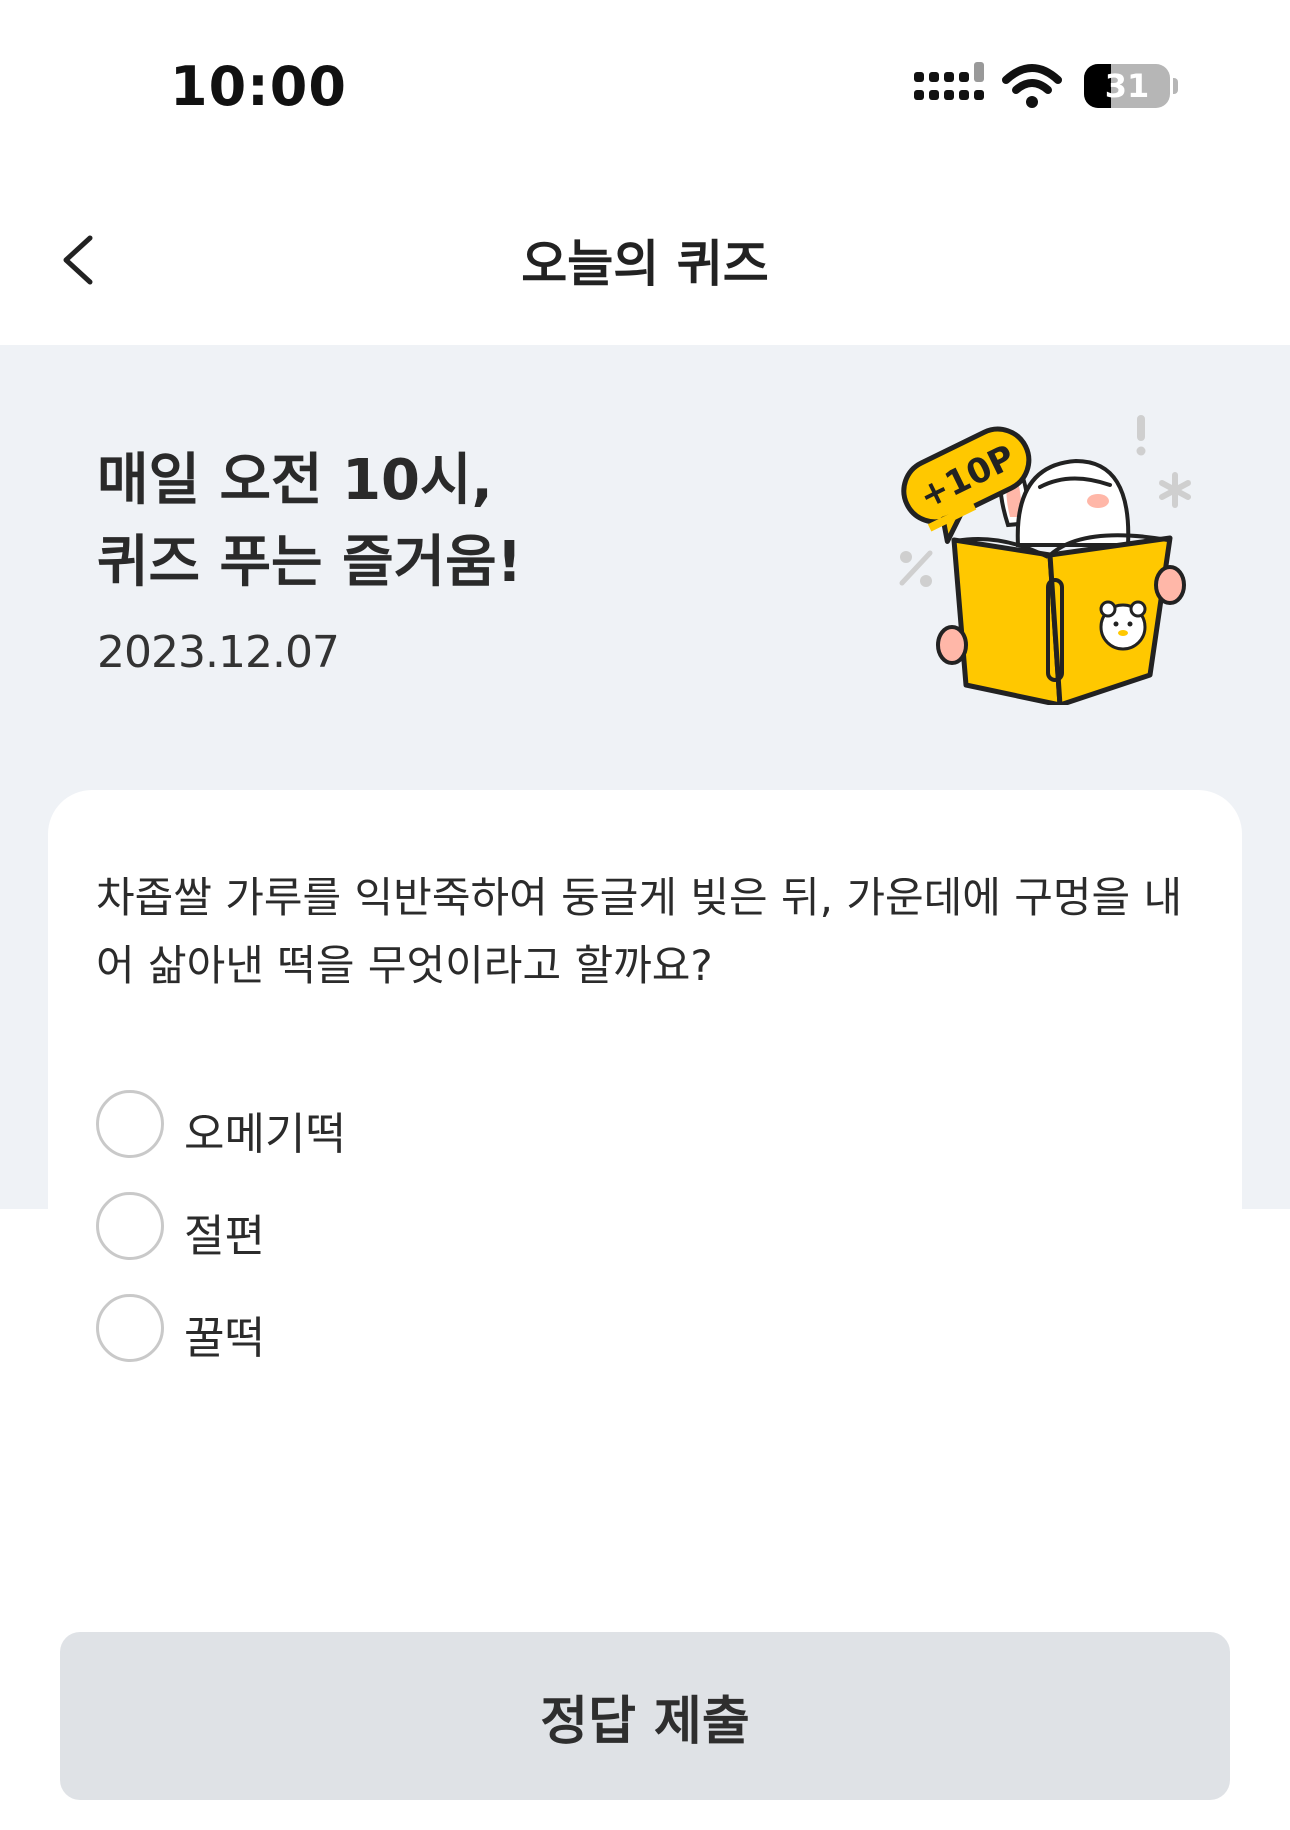  What do you see at coordinates (258, 86) in the screenshot?
I see `status-time: 10:00` at bounding box center [258, 86].